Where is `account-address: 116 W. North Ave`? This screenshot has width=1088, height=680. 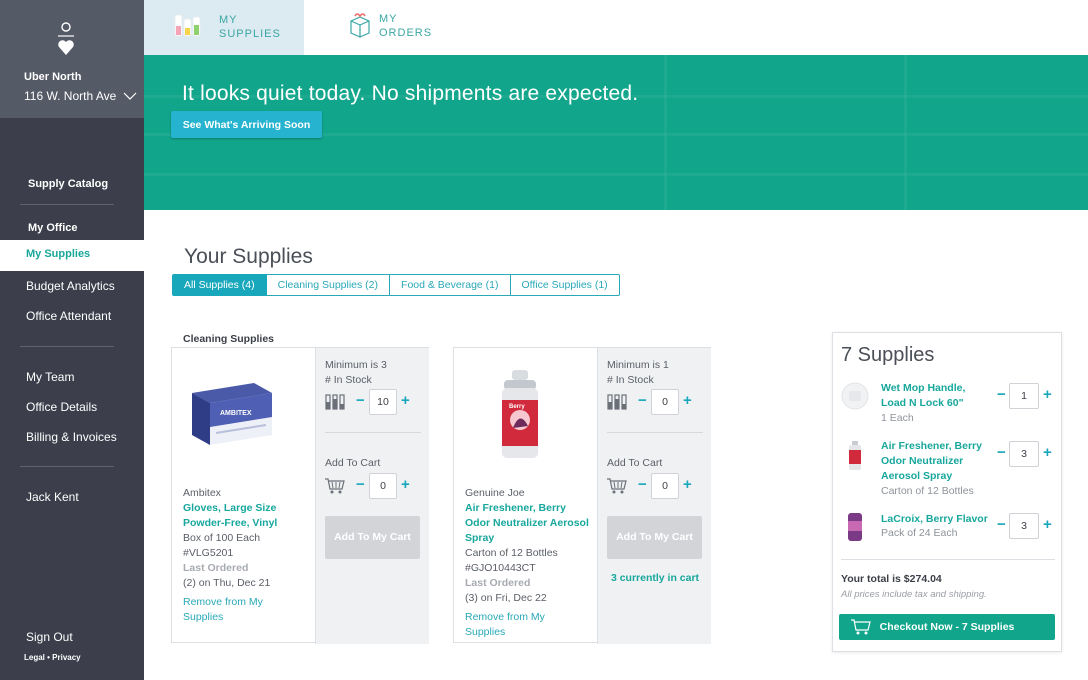 account-address: 116 W. North Ave is located at coordinates (70, 96).